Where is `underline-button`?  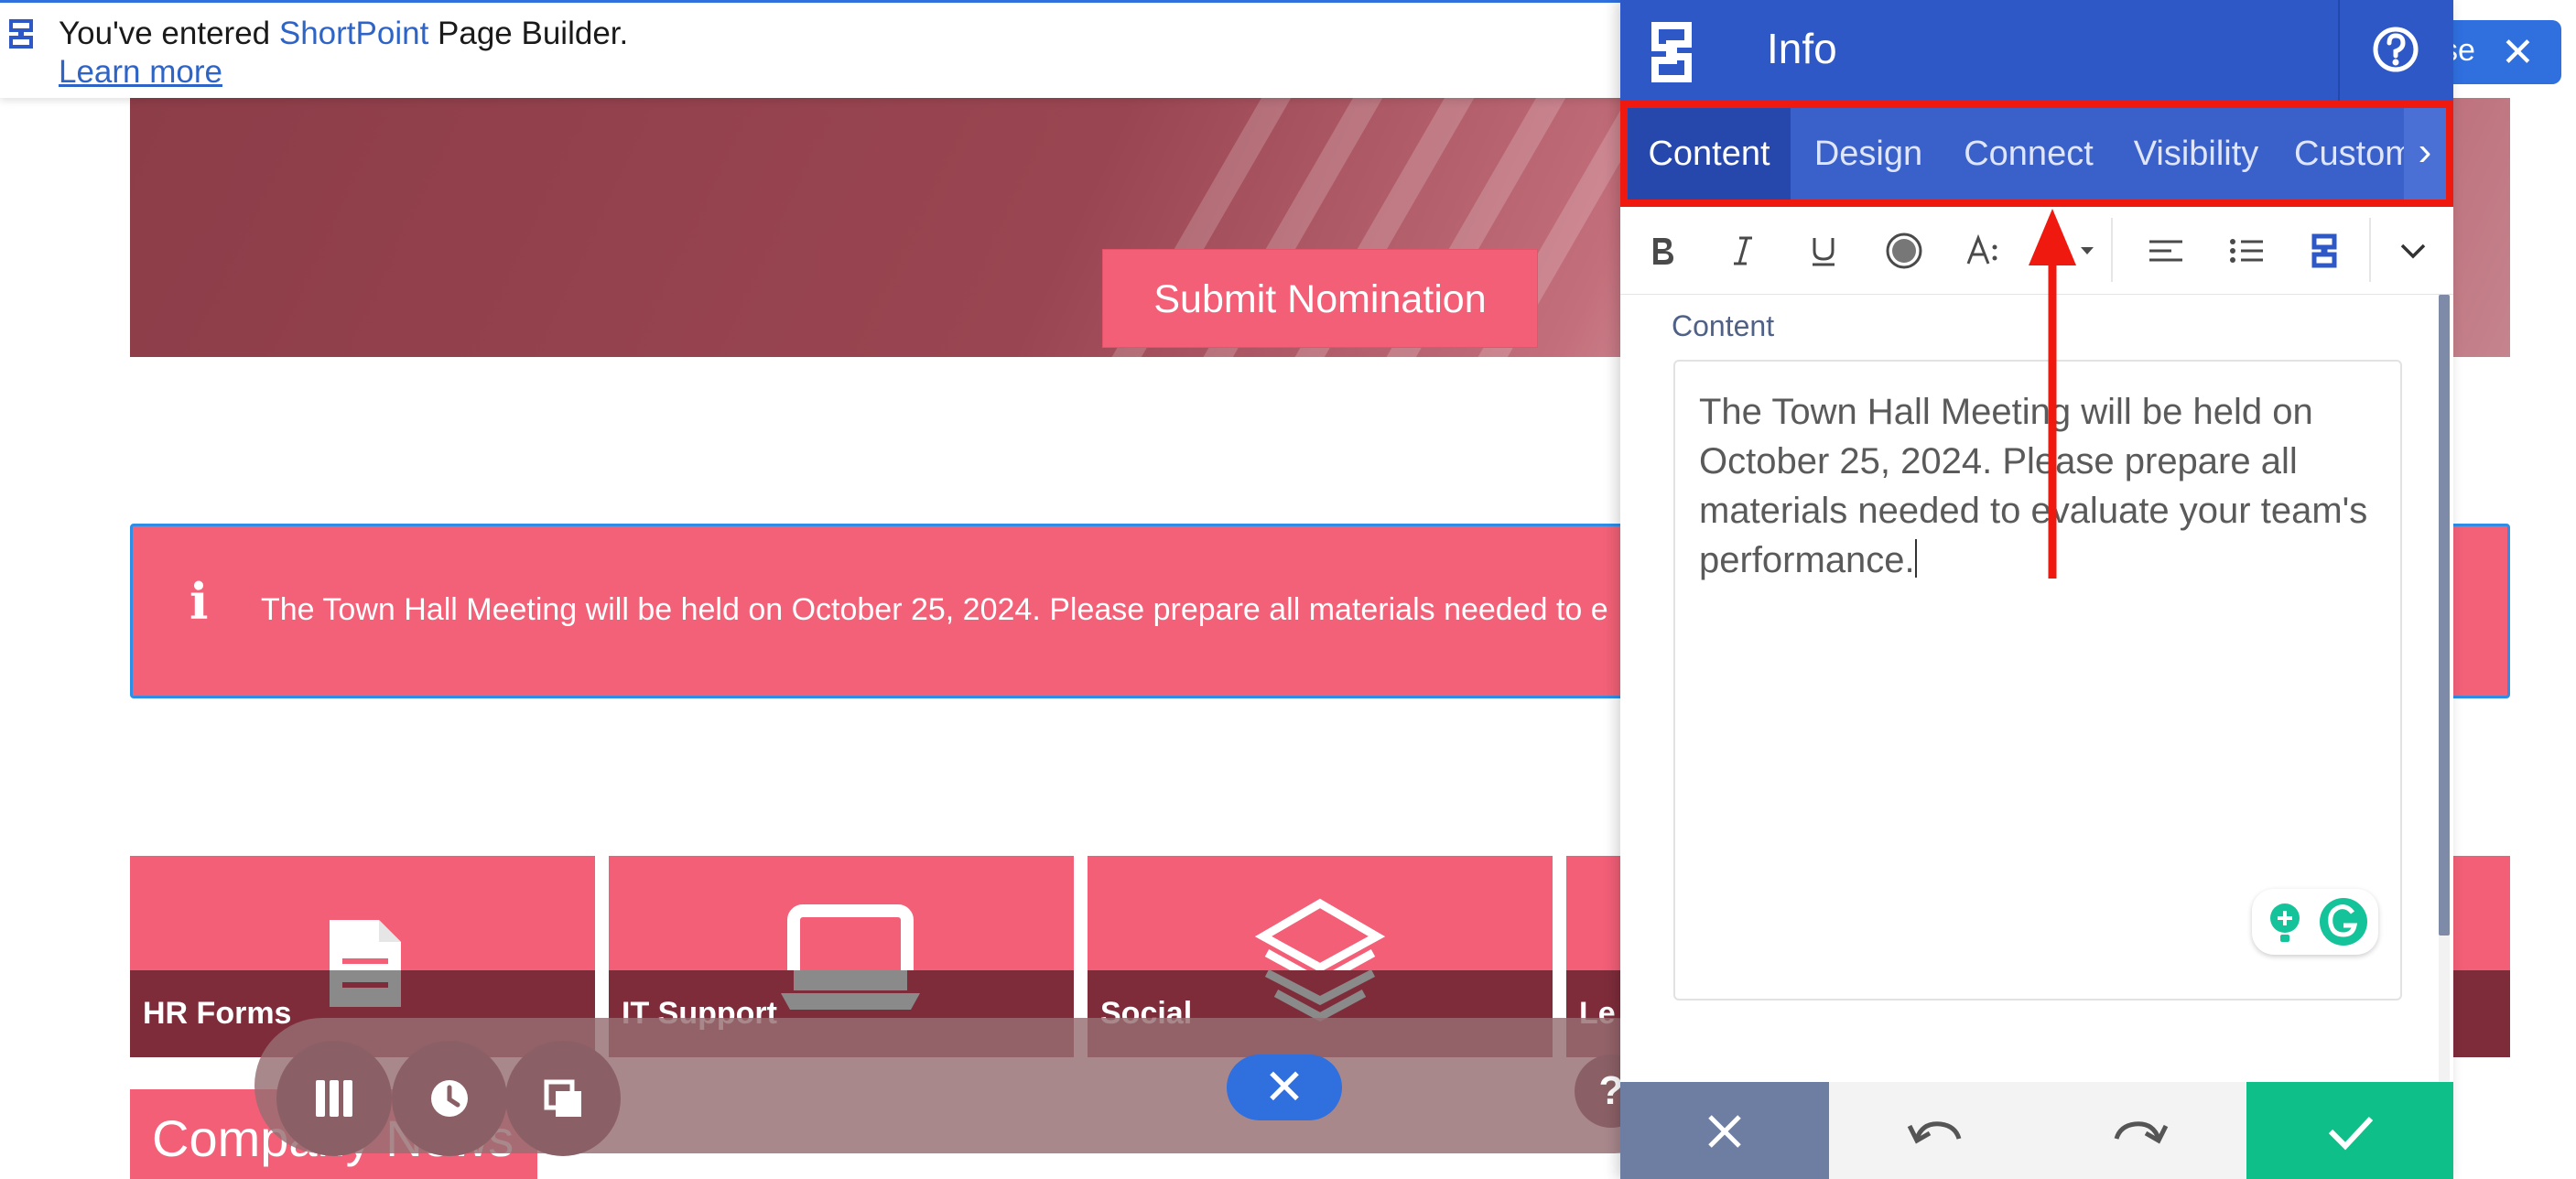 underline-button is located at coordinates (1824, 251).